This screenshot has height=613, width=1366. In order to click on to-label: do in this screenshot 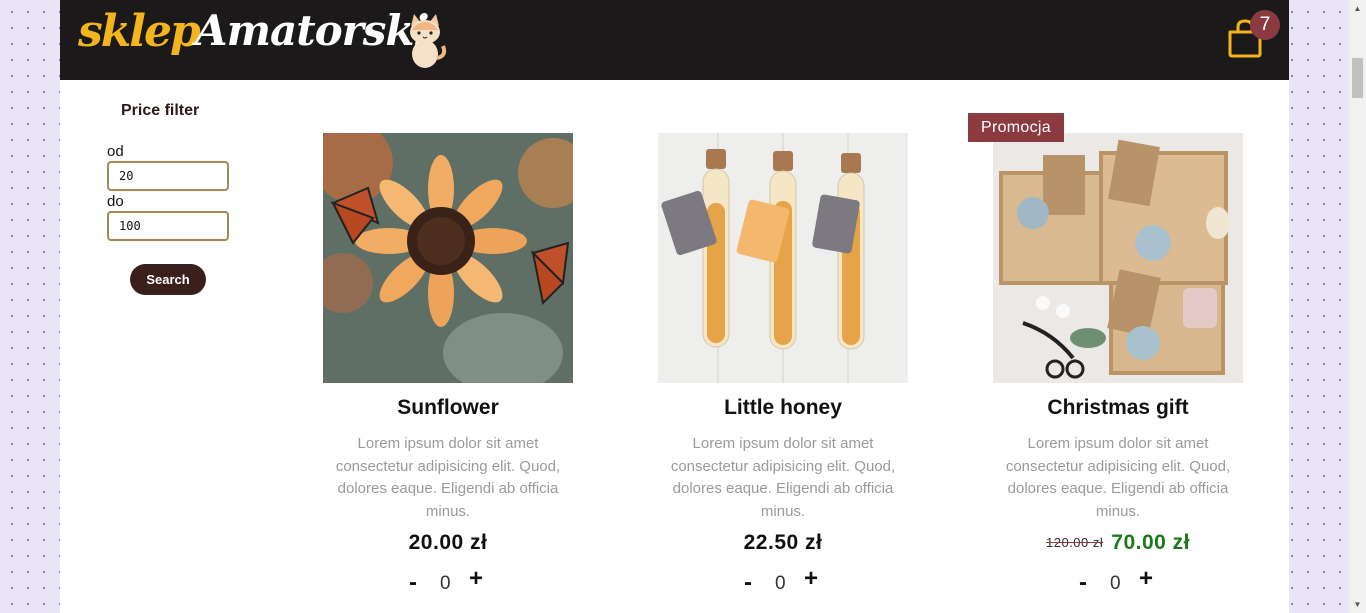, I will do `click(115, 201)`.